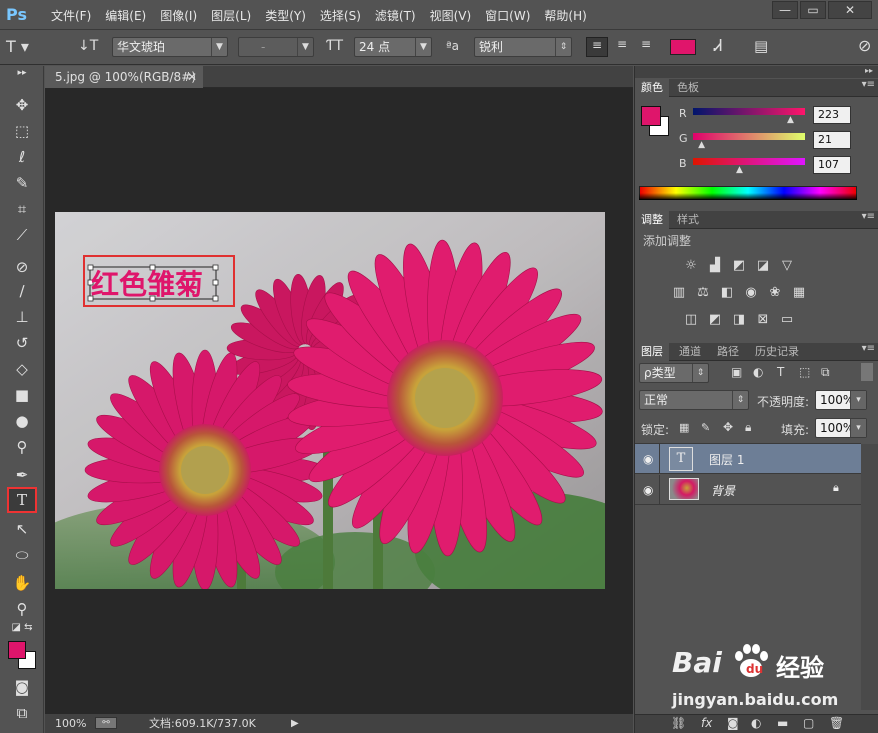 The width and height of the screenshot is (878, 733). Describe the element at coordinates (22, 343) in the screenshot. I see `history-brush-tool-icon: ↺` at that location.